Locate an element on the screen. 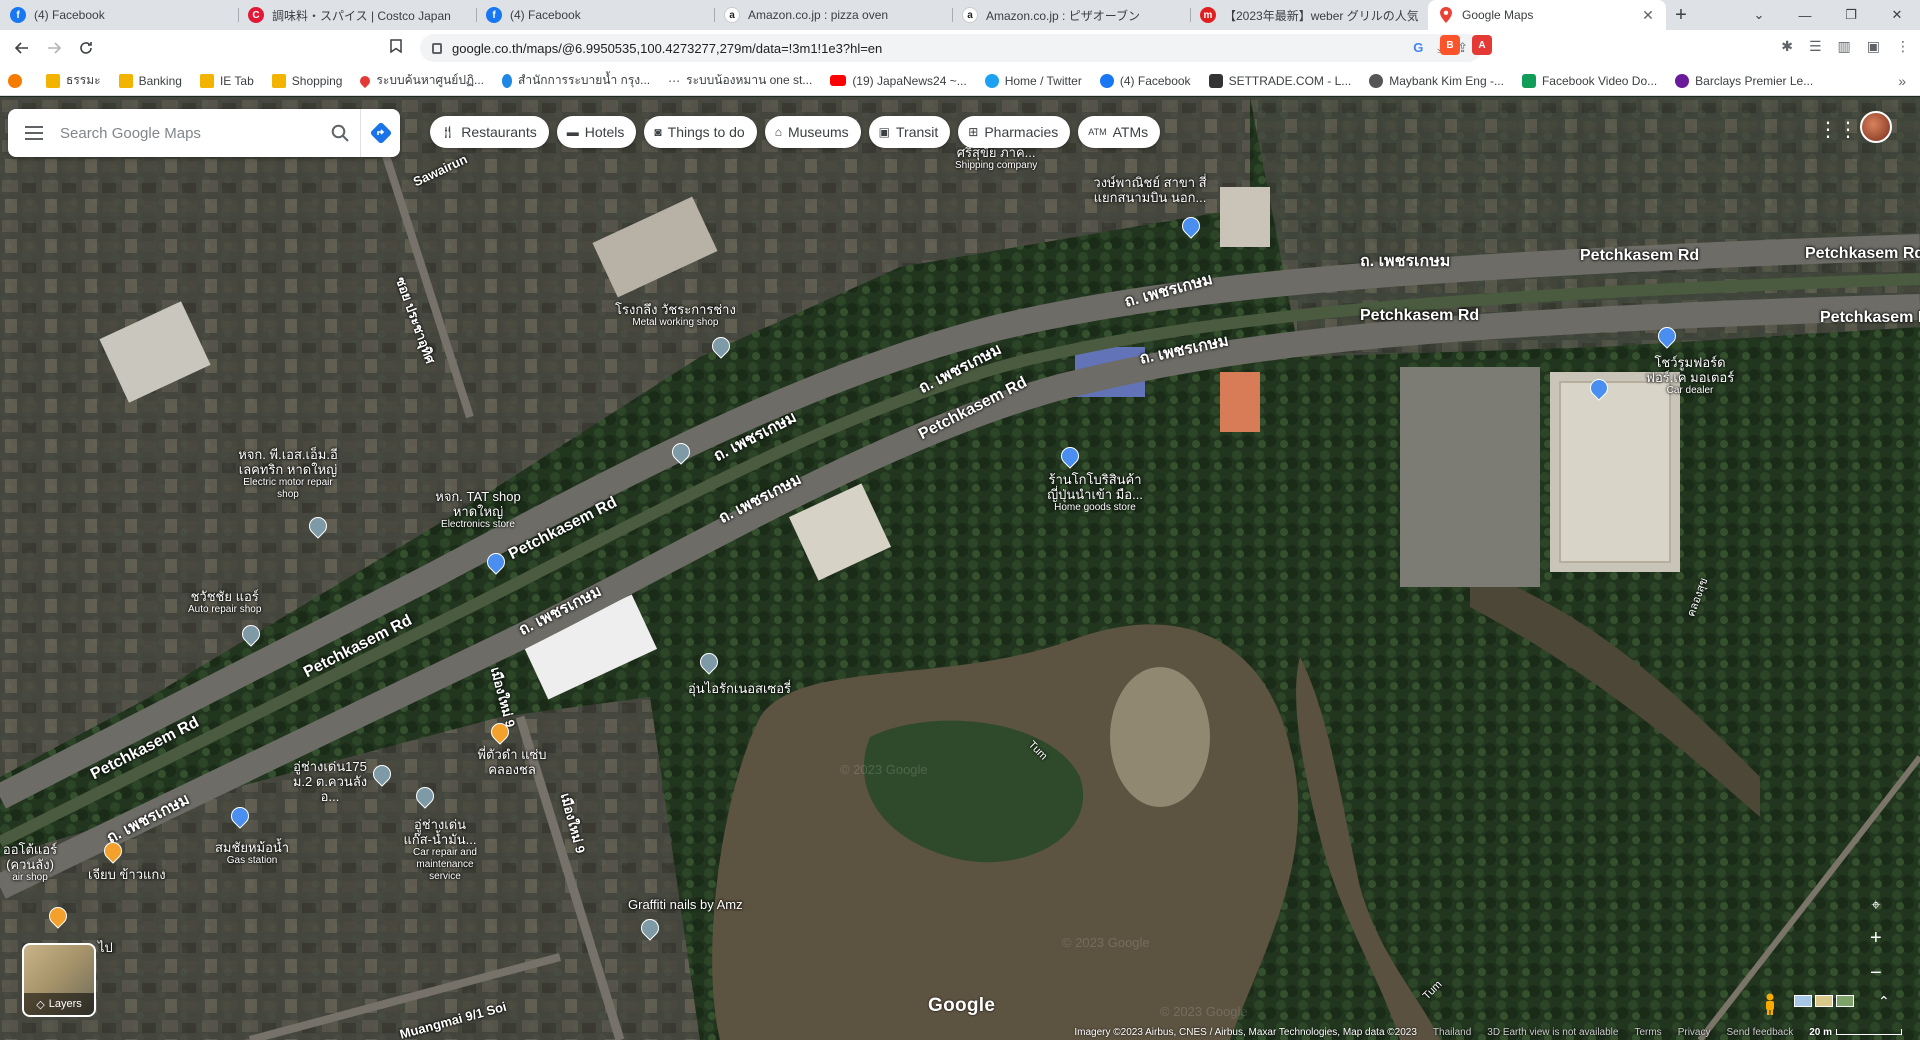 The height and width of the screenshot is (1040, 1920). imagery-thumbnails is located at coordinates (1824, 1001).